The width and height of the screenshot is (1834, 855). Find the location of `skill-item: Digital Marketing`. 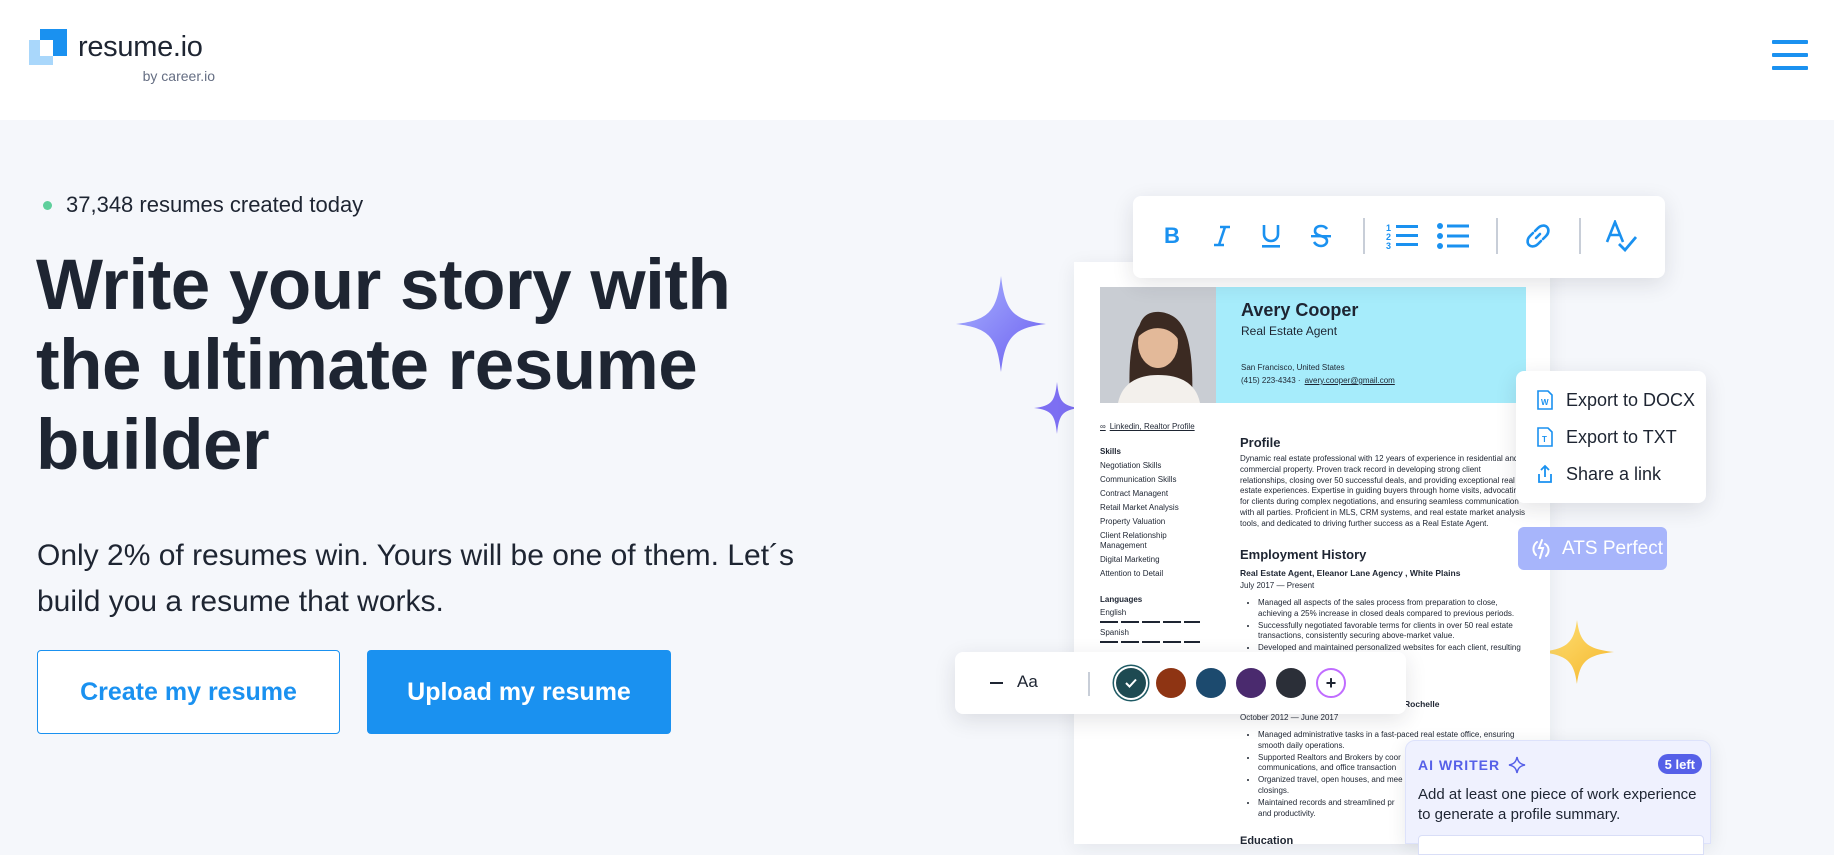

skill-item: Digital Marketing is located at coordinates (1130, 559).